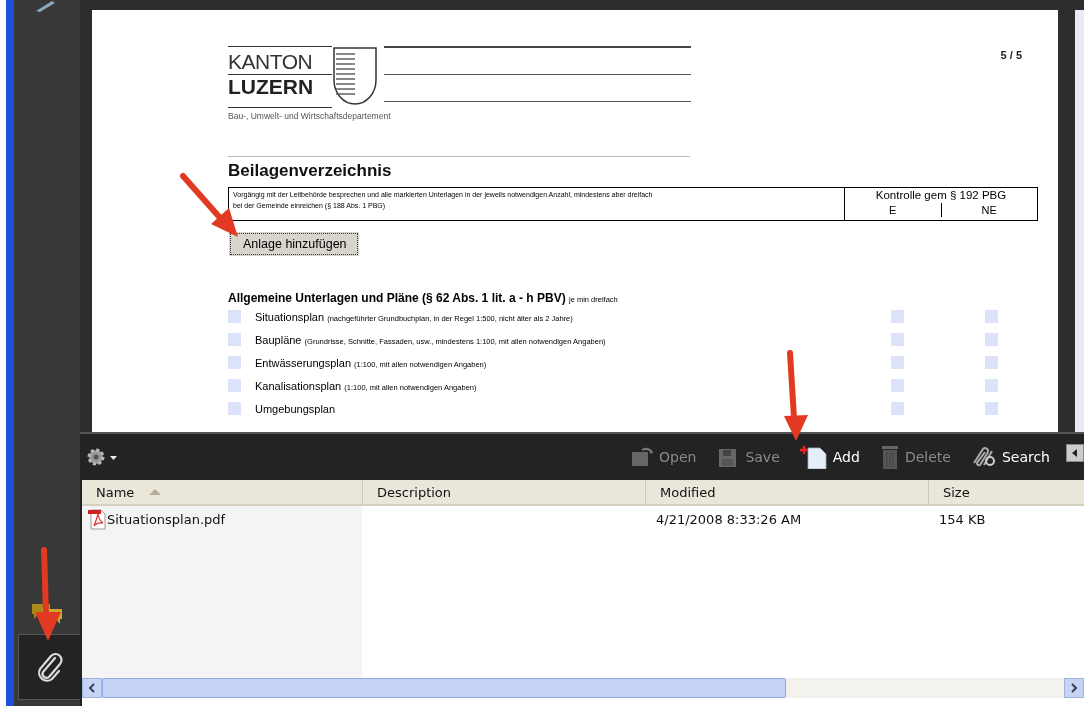 The height and width of the screenshot is (706, 1084). I want to click on scrollbar-thumb, so click(444, 688).